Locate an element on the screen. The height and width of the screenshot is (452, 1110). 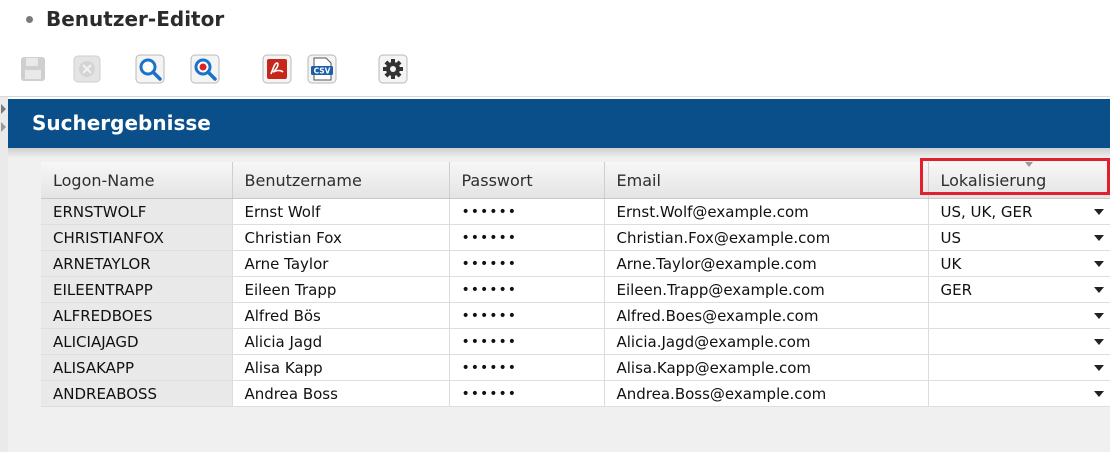
cell-lokalisierung: GER is located at coordinates (1019, 289).